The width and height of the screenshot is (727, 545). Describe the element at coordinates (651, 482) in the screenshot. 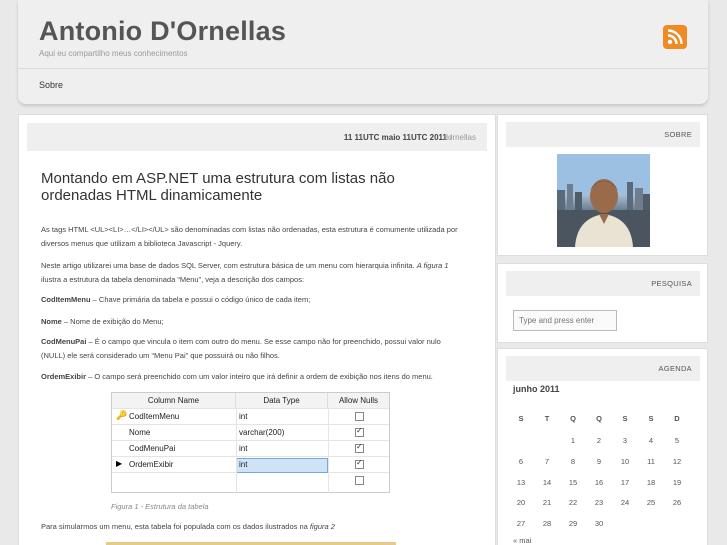

I see `calendar-day: 18` at that location.